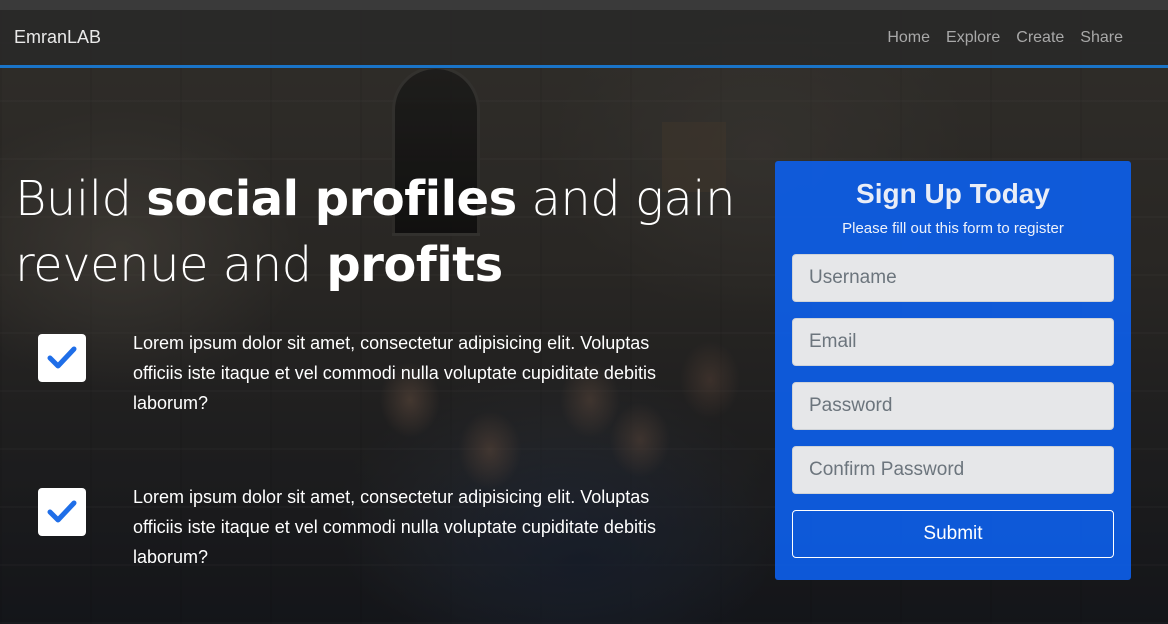 The image size is (1168, 624). I want to click on headline-bold-2: profits, so click(414, 265).